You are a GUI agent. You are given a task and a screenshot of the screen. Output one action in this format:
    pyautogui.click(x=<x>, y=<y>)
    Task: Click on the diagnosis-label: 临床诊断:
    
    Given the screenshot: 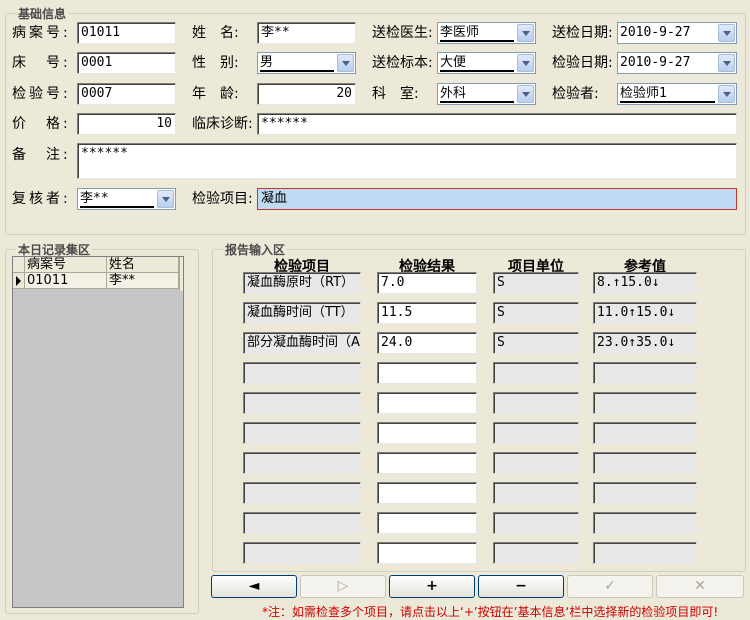 What is the action you would take?
    pyautogui.click(x=222, y=124)
    